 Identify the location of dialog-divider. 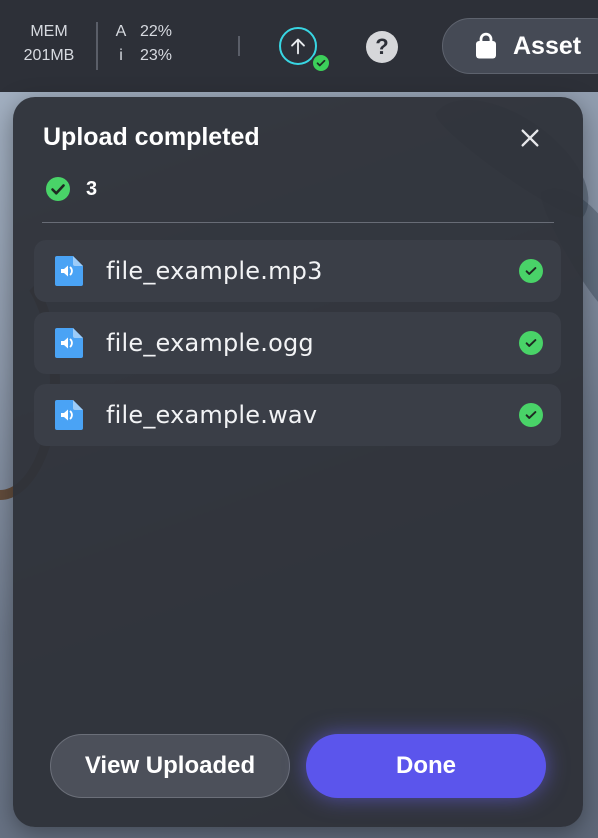
(298, 222).